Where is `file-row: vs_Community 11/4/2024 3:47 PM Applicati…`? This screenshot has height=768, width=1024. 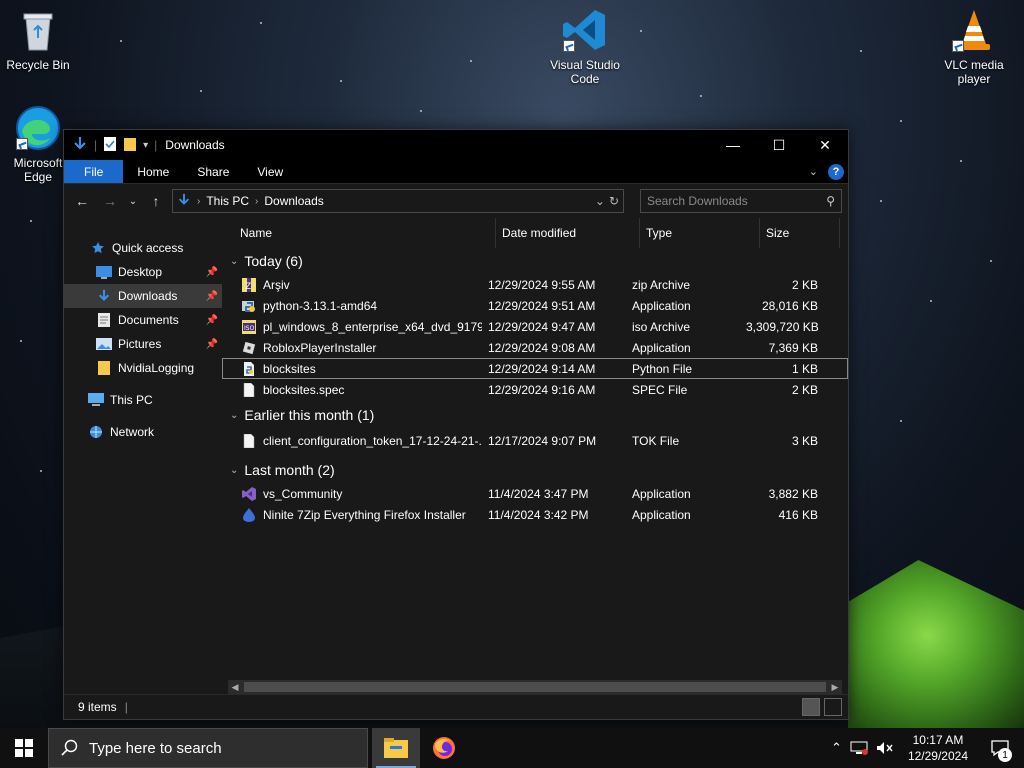
file-row: vs_Community 11/4/2024 3:47 PM Applicati… is located at coordinates (535, 493).